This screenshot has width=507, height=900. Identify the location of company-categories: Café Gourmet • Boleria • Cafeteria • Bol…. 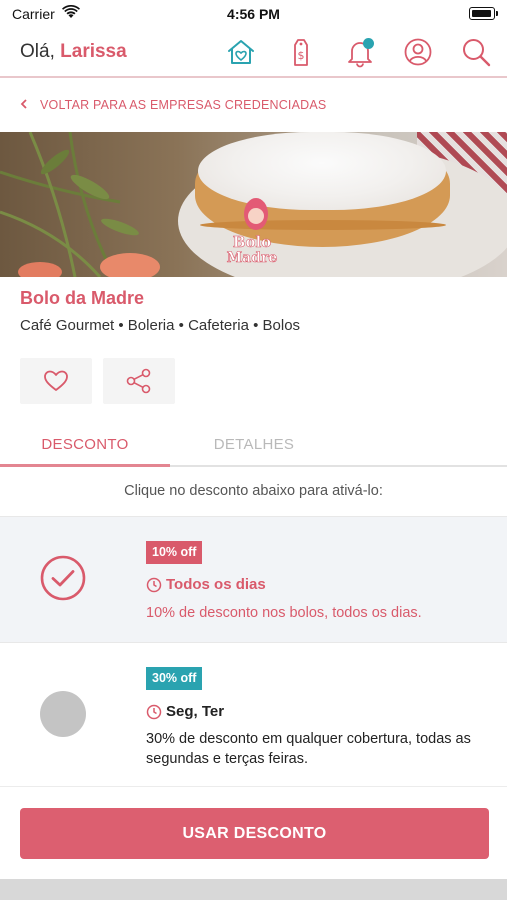
(160, 325).